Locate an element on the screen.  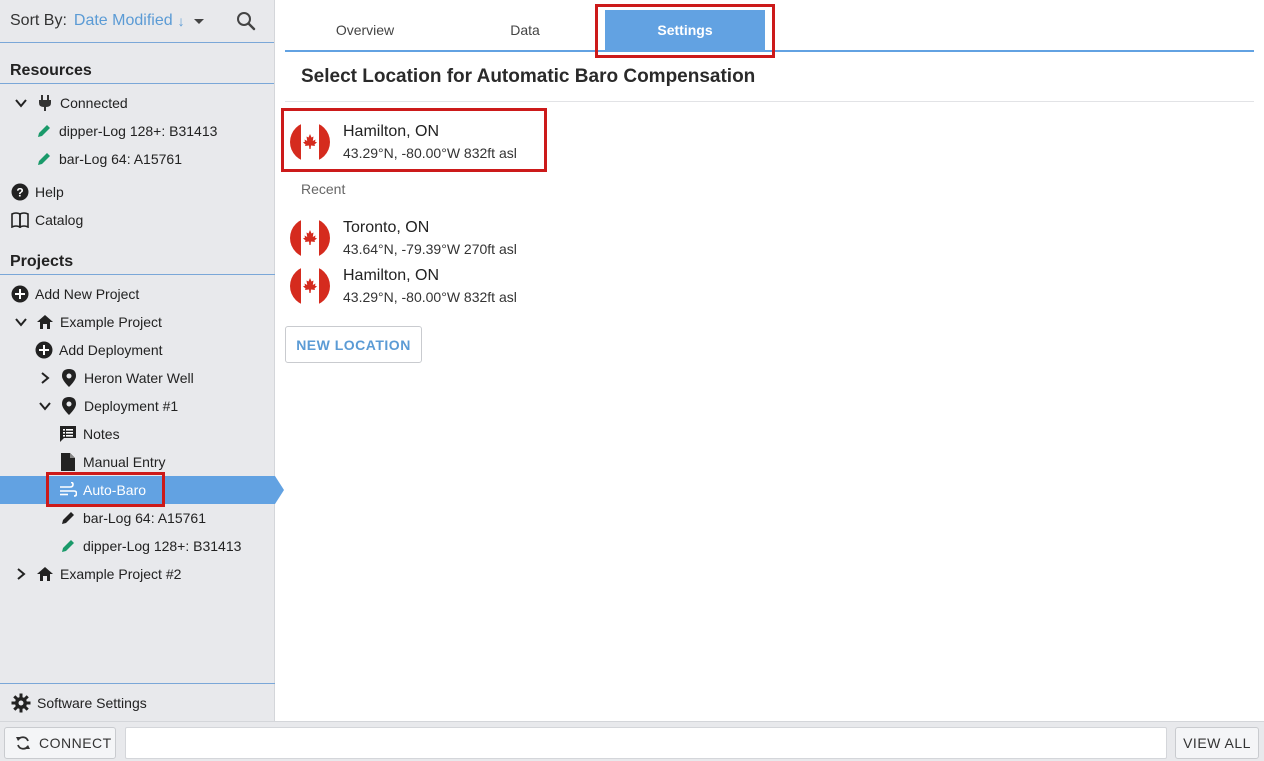
deployment-device-item: dipper-Log 128+: B31413 is located at coordinates (137, 546).